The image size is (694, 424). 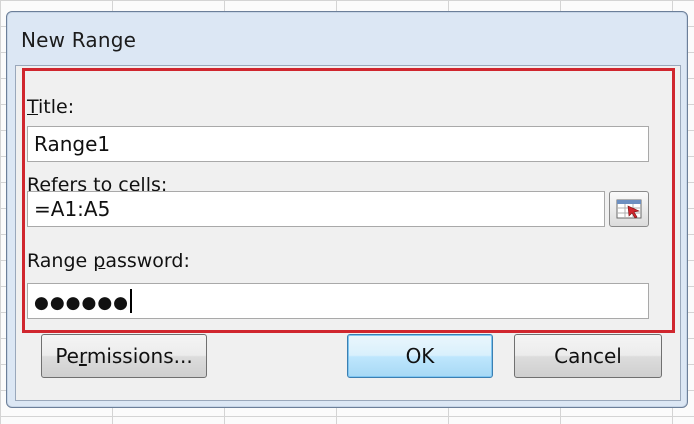 I want to click on text-caret, so click(x=131, y=301).